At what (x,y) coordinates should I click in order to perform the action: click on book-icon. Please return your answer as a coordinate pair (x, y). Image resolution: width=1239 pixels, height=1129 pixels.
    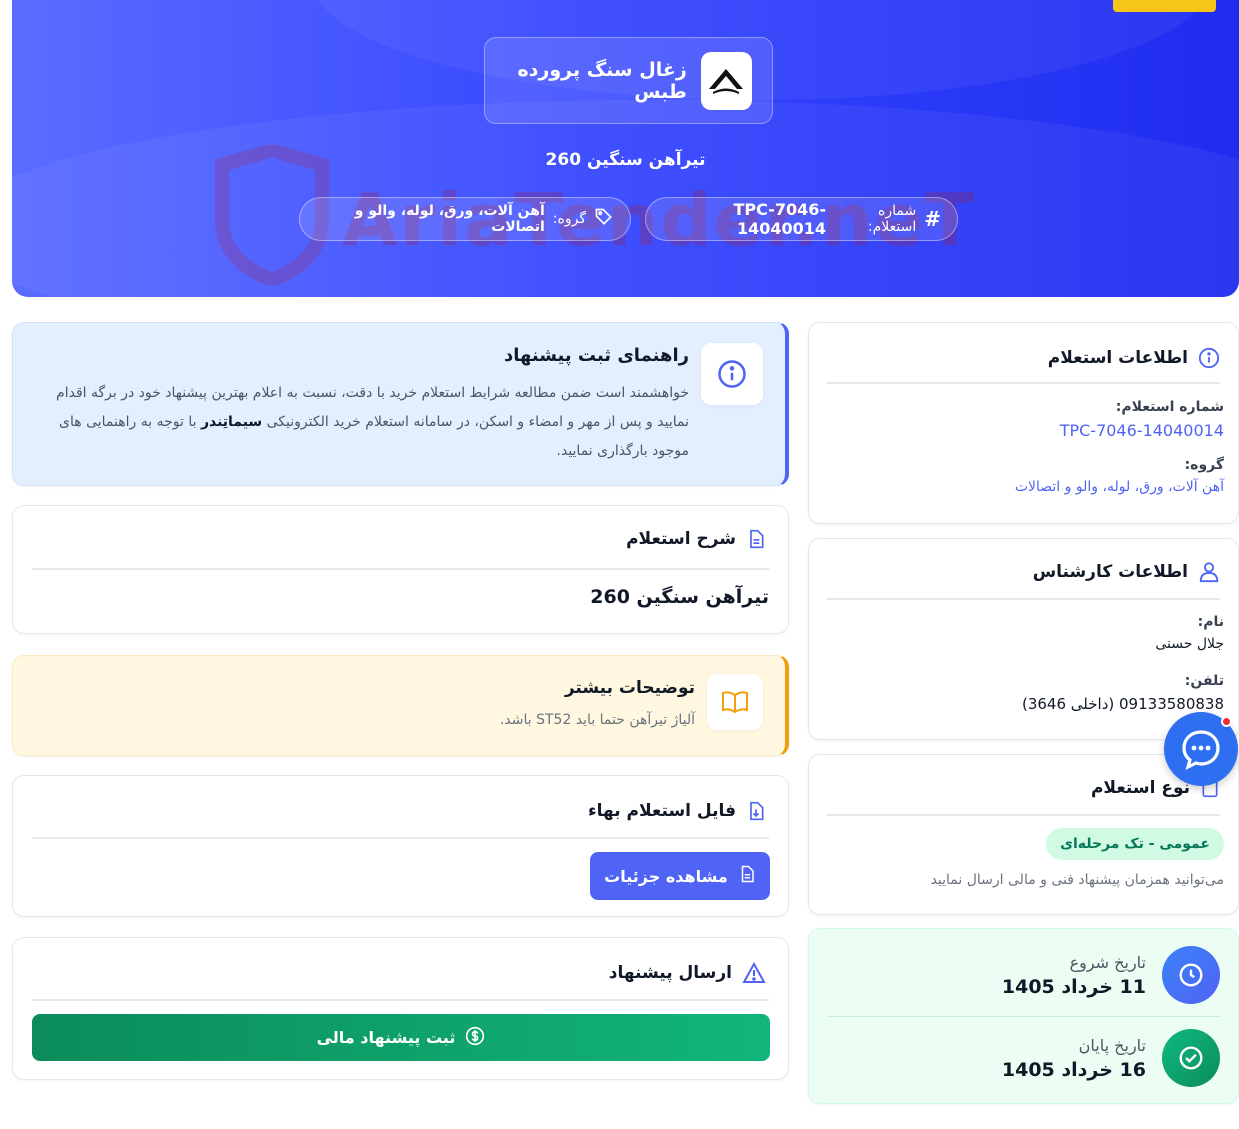
    Looking at the image, I should click on (735, 702).